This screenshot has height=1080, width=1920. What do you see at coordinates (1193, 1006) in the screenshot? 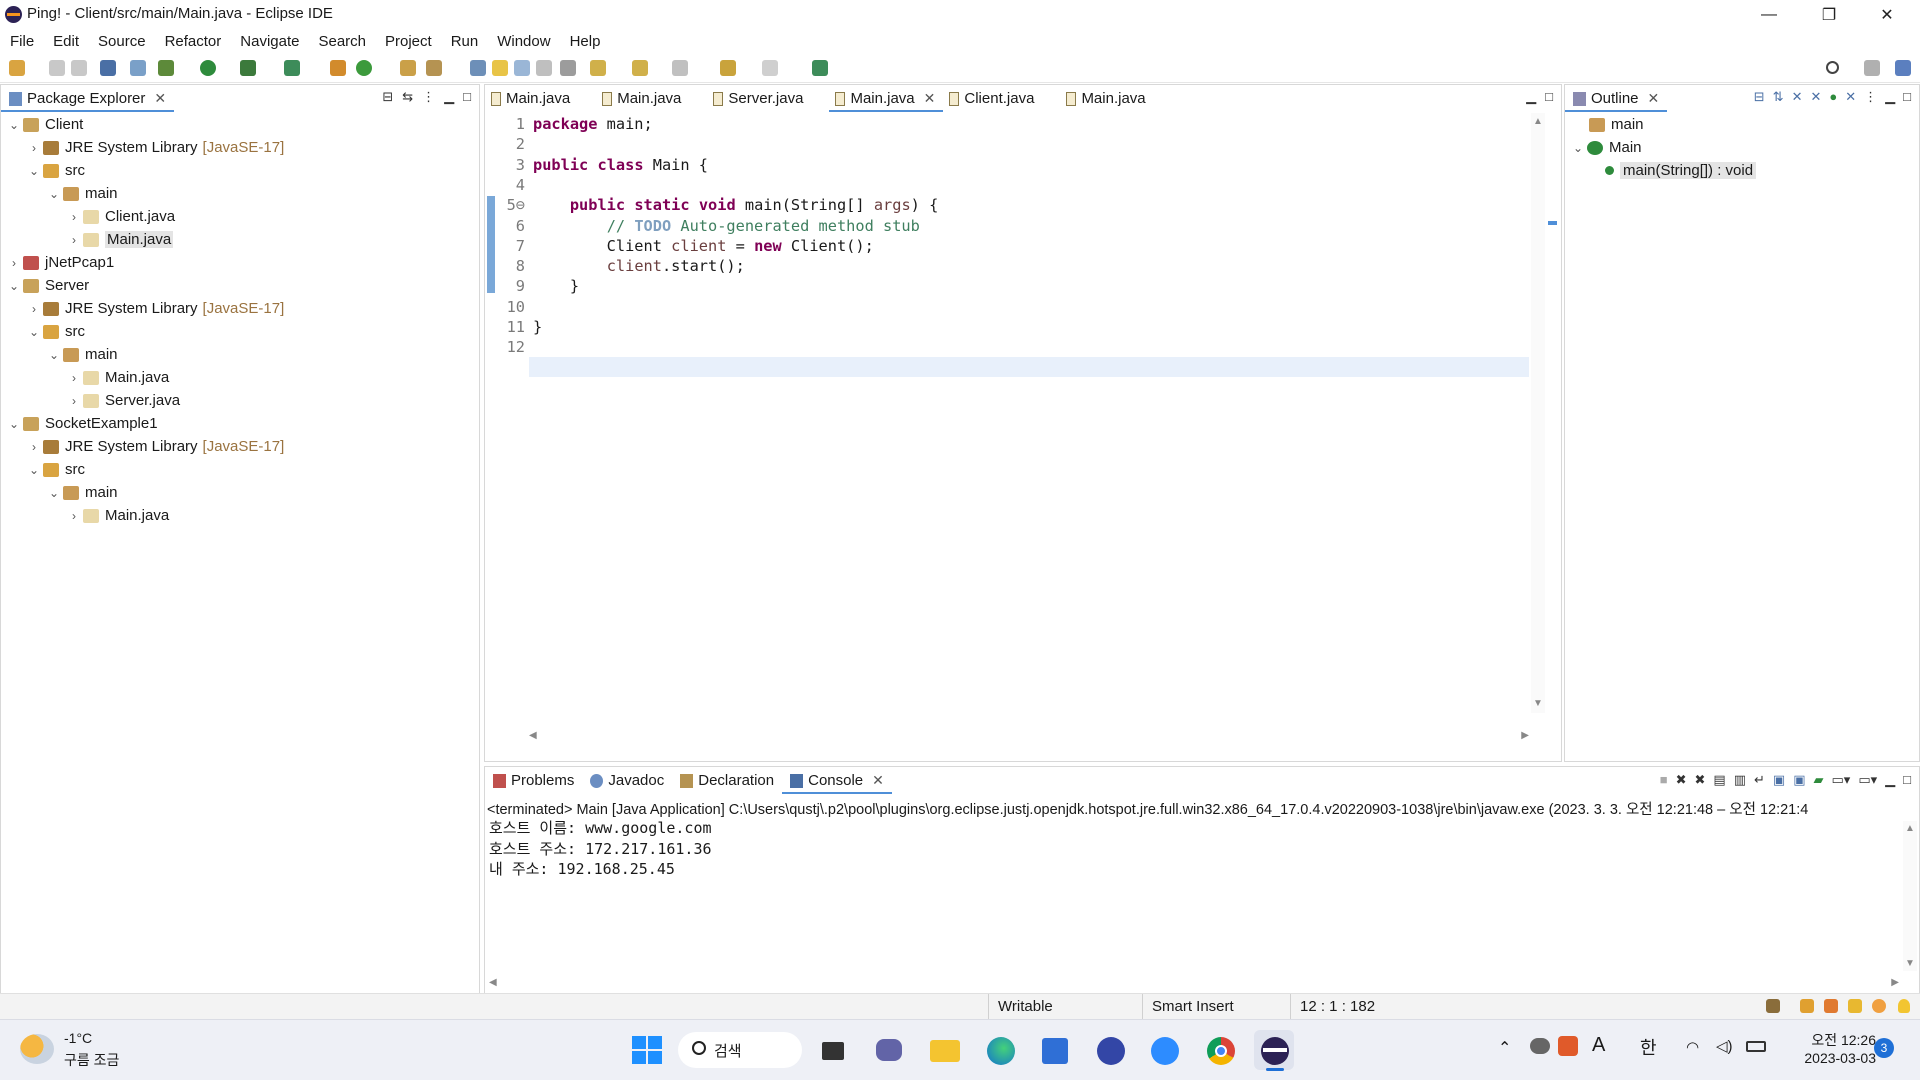
I see `status-insert-mode: Smart Insert` at bounding box center [1193, 1006].